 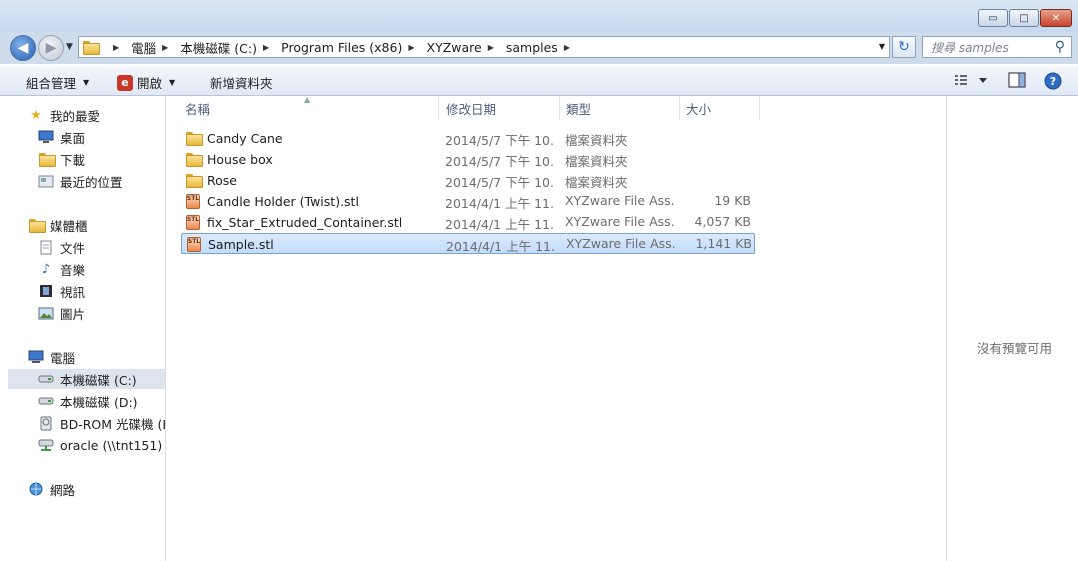 I want to click on file-row-house-box: House box 2014/5/7 下午 10... 檔案資料夾, so click(x=468, y=159).